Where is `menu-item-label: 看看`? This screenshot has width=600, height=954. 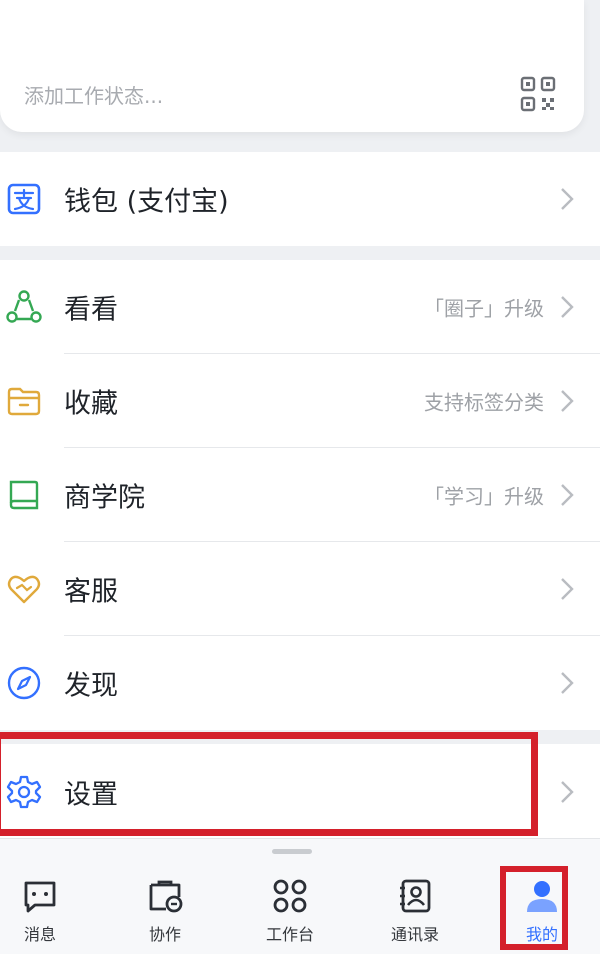 menu-item-label: 看看 is located at coordinates (91, 310).